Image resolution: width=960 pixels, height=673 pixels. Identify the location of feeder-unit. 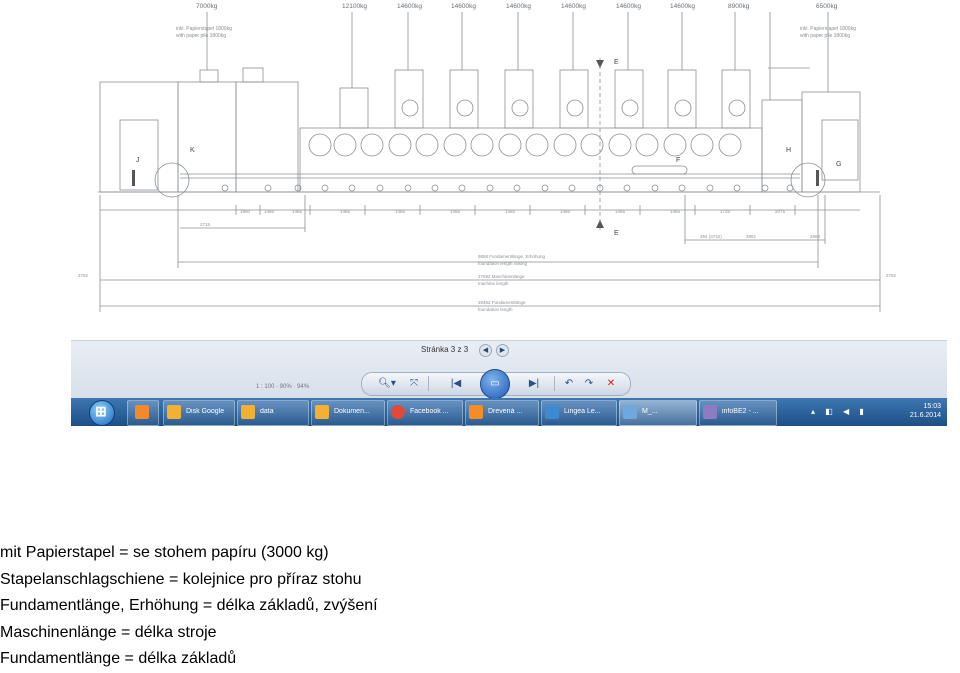
(139, 137).